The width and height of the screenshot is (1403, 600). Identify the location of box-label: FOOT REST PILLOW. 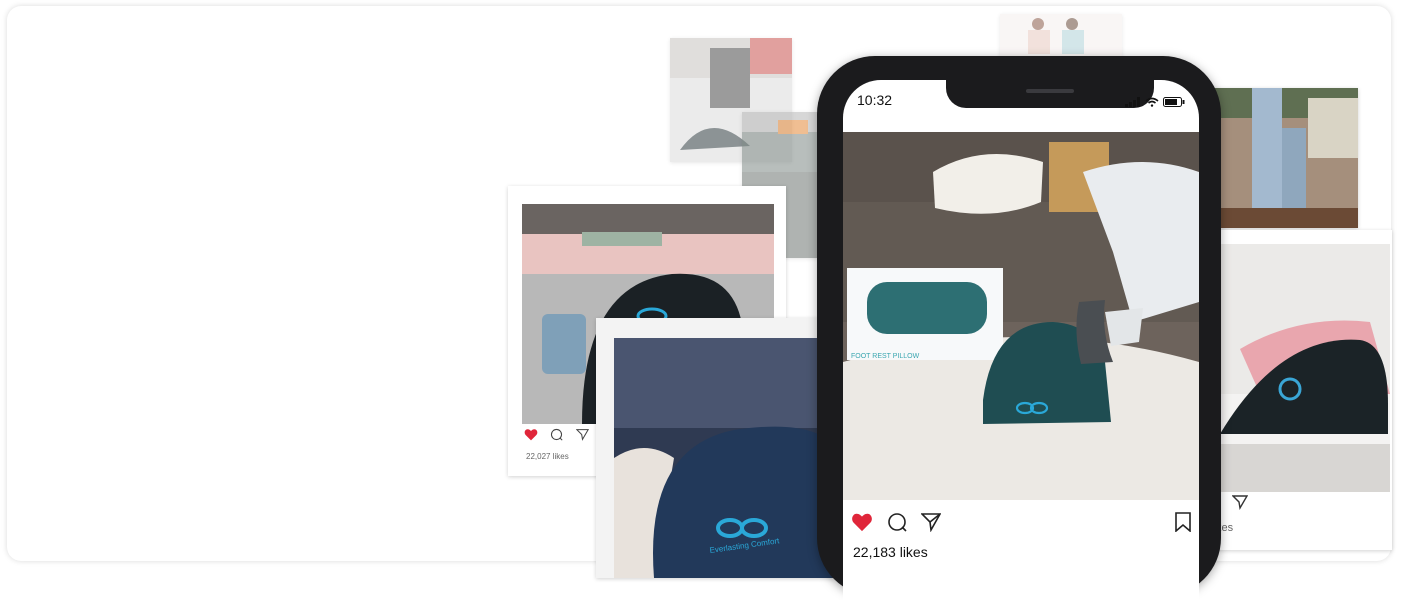
(885, 356).